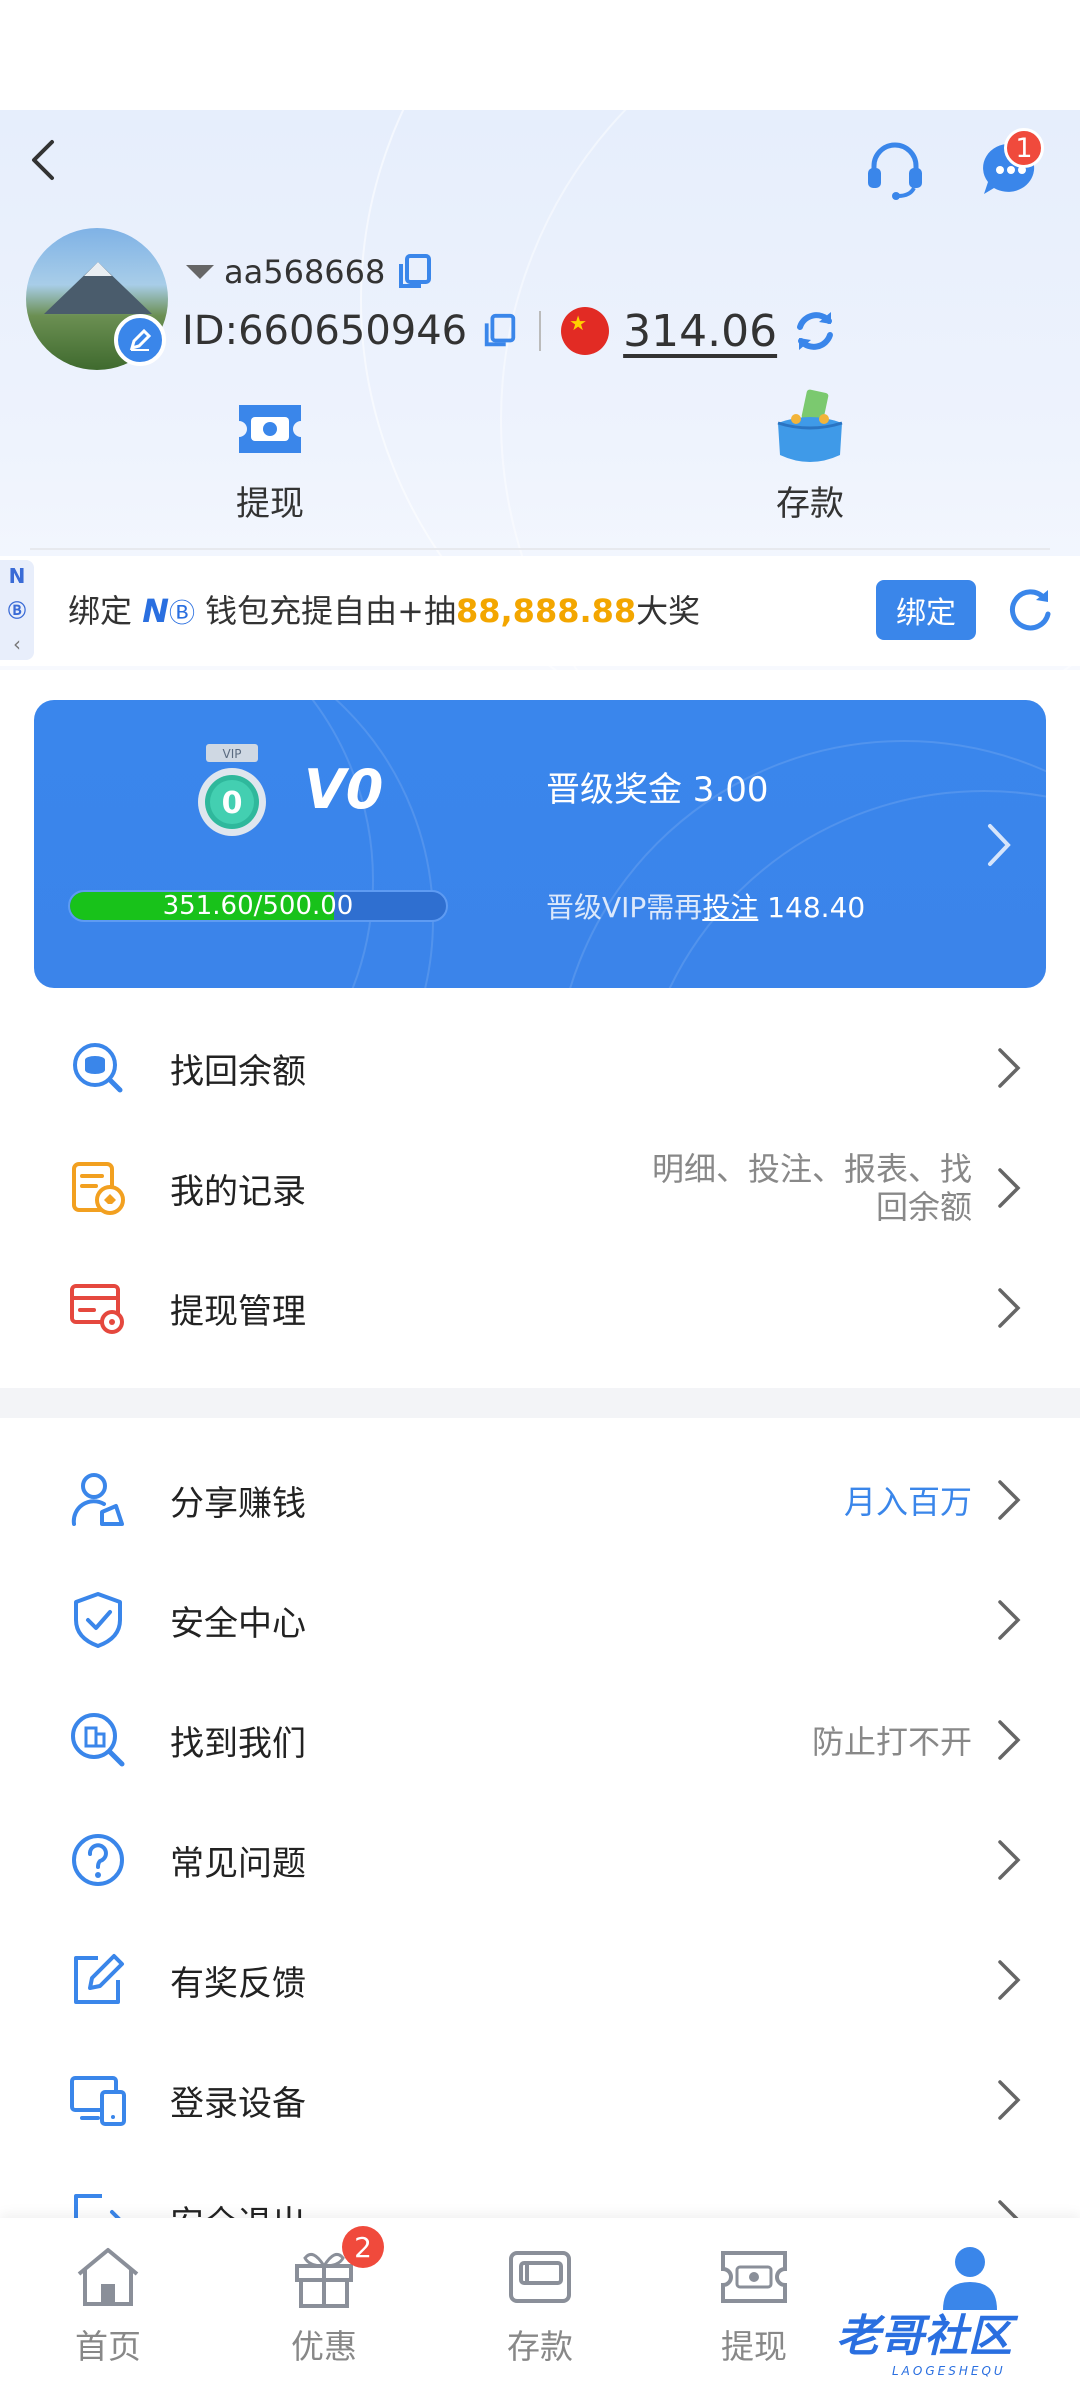 Image resolution: width=1080 pixels, height=2400 pixels. I want to click on nav-withdraw: 提现, so click(754, 2310).